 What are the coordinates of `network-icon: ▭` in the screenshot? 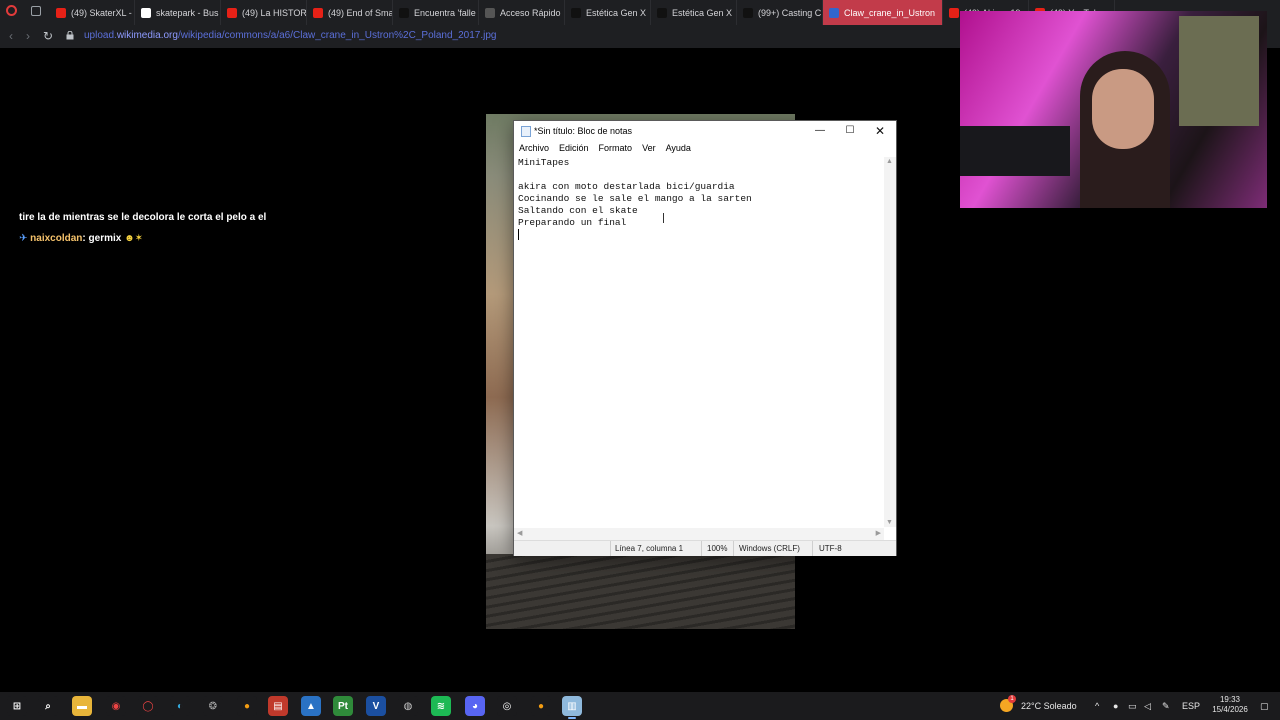 It's located at (1132, 706).